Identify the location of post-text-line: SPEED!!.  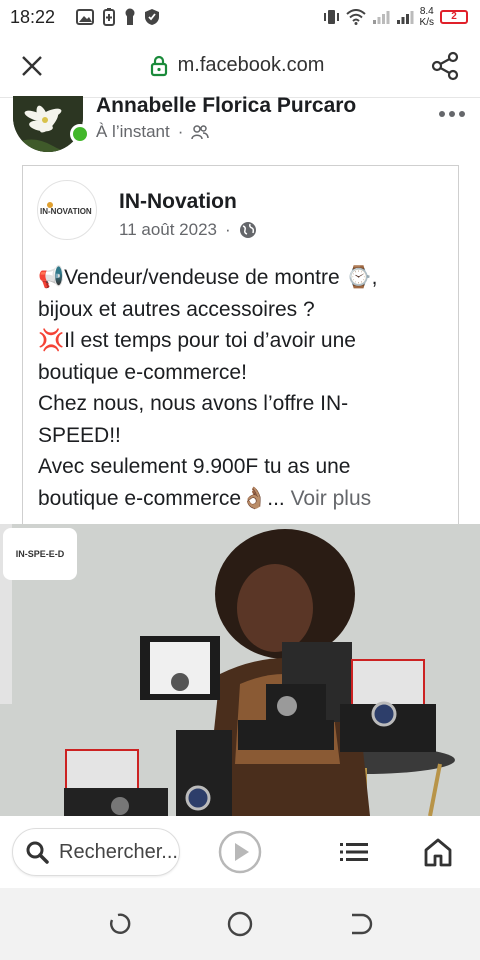
(79, 435).